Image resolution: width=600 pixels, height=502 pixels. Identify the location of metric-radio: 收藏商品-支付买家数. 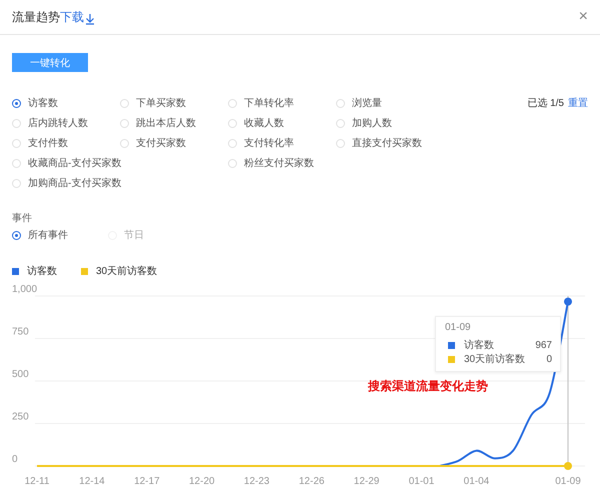
(120, 163).